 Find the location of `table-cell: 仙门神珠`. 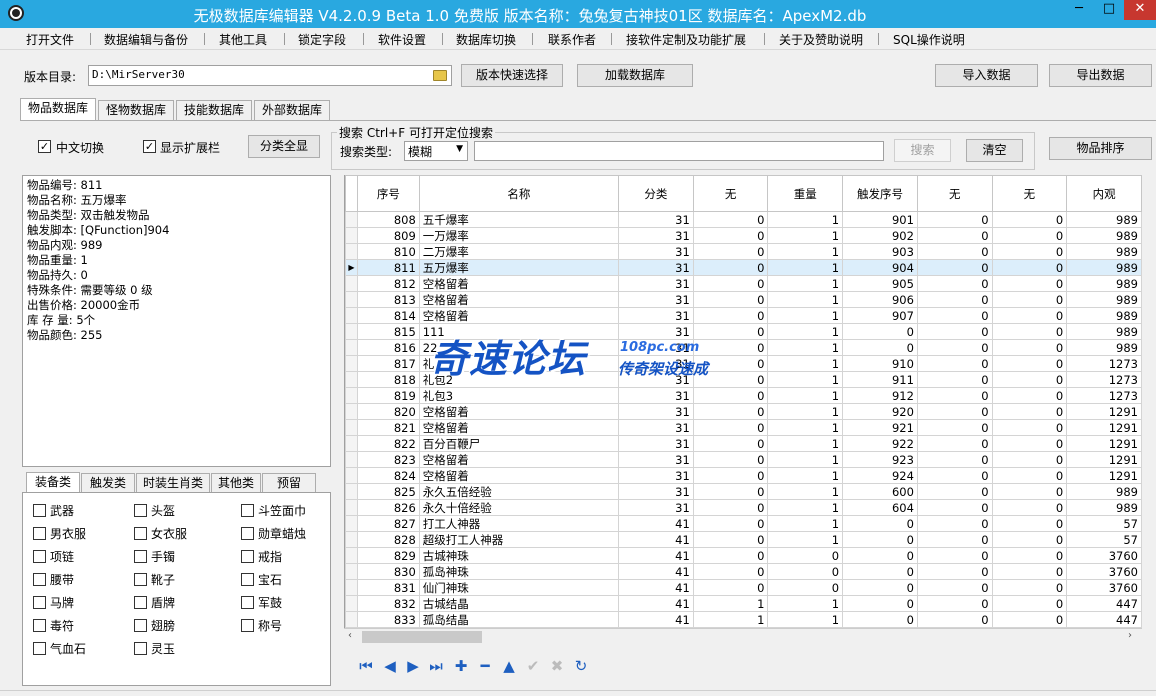

table-cell: 仙门神珠 is located at coordinates (519, 587).